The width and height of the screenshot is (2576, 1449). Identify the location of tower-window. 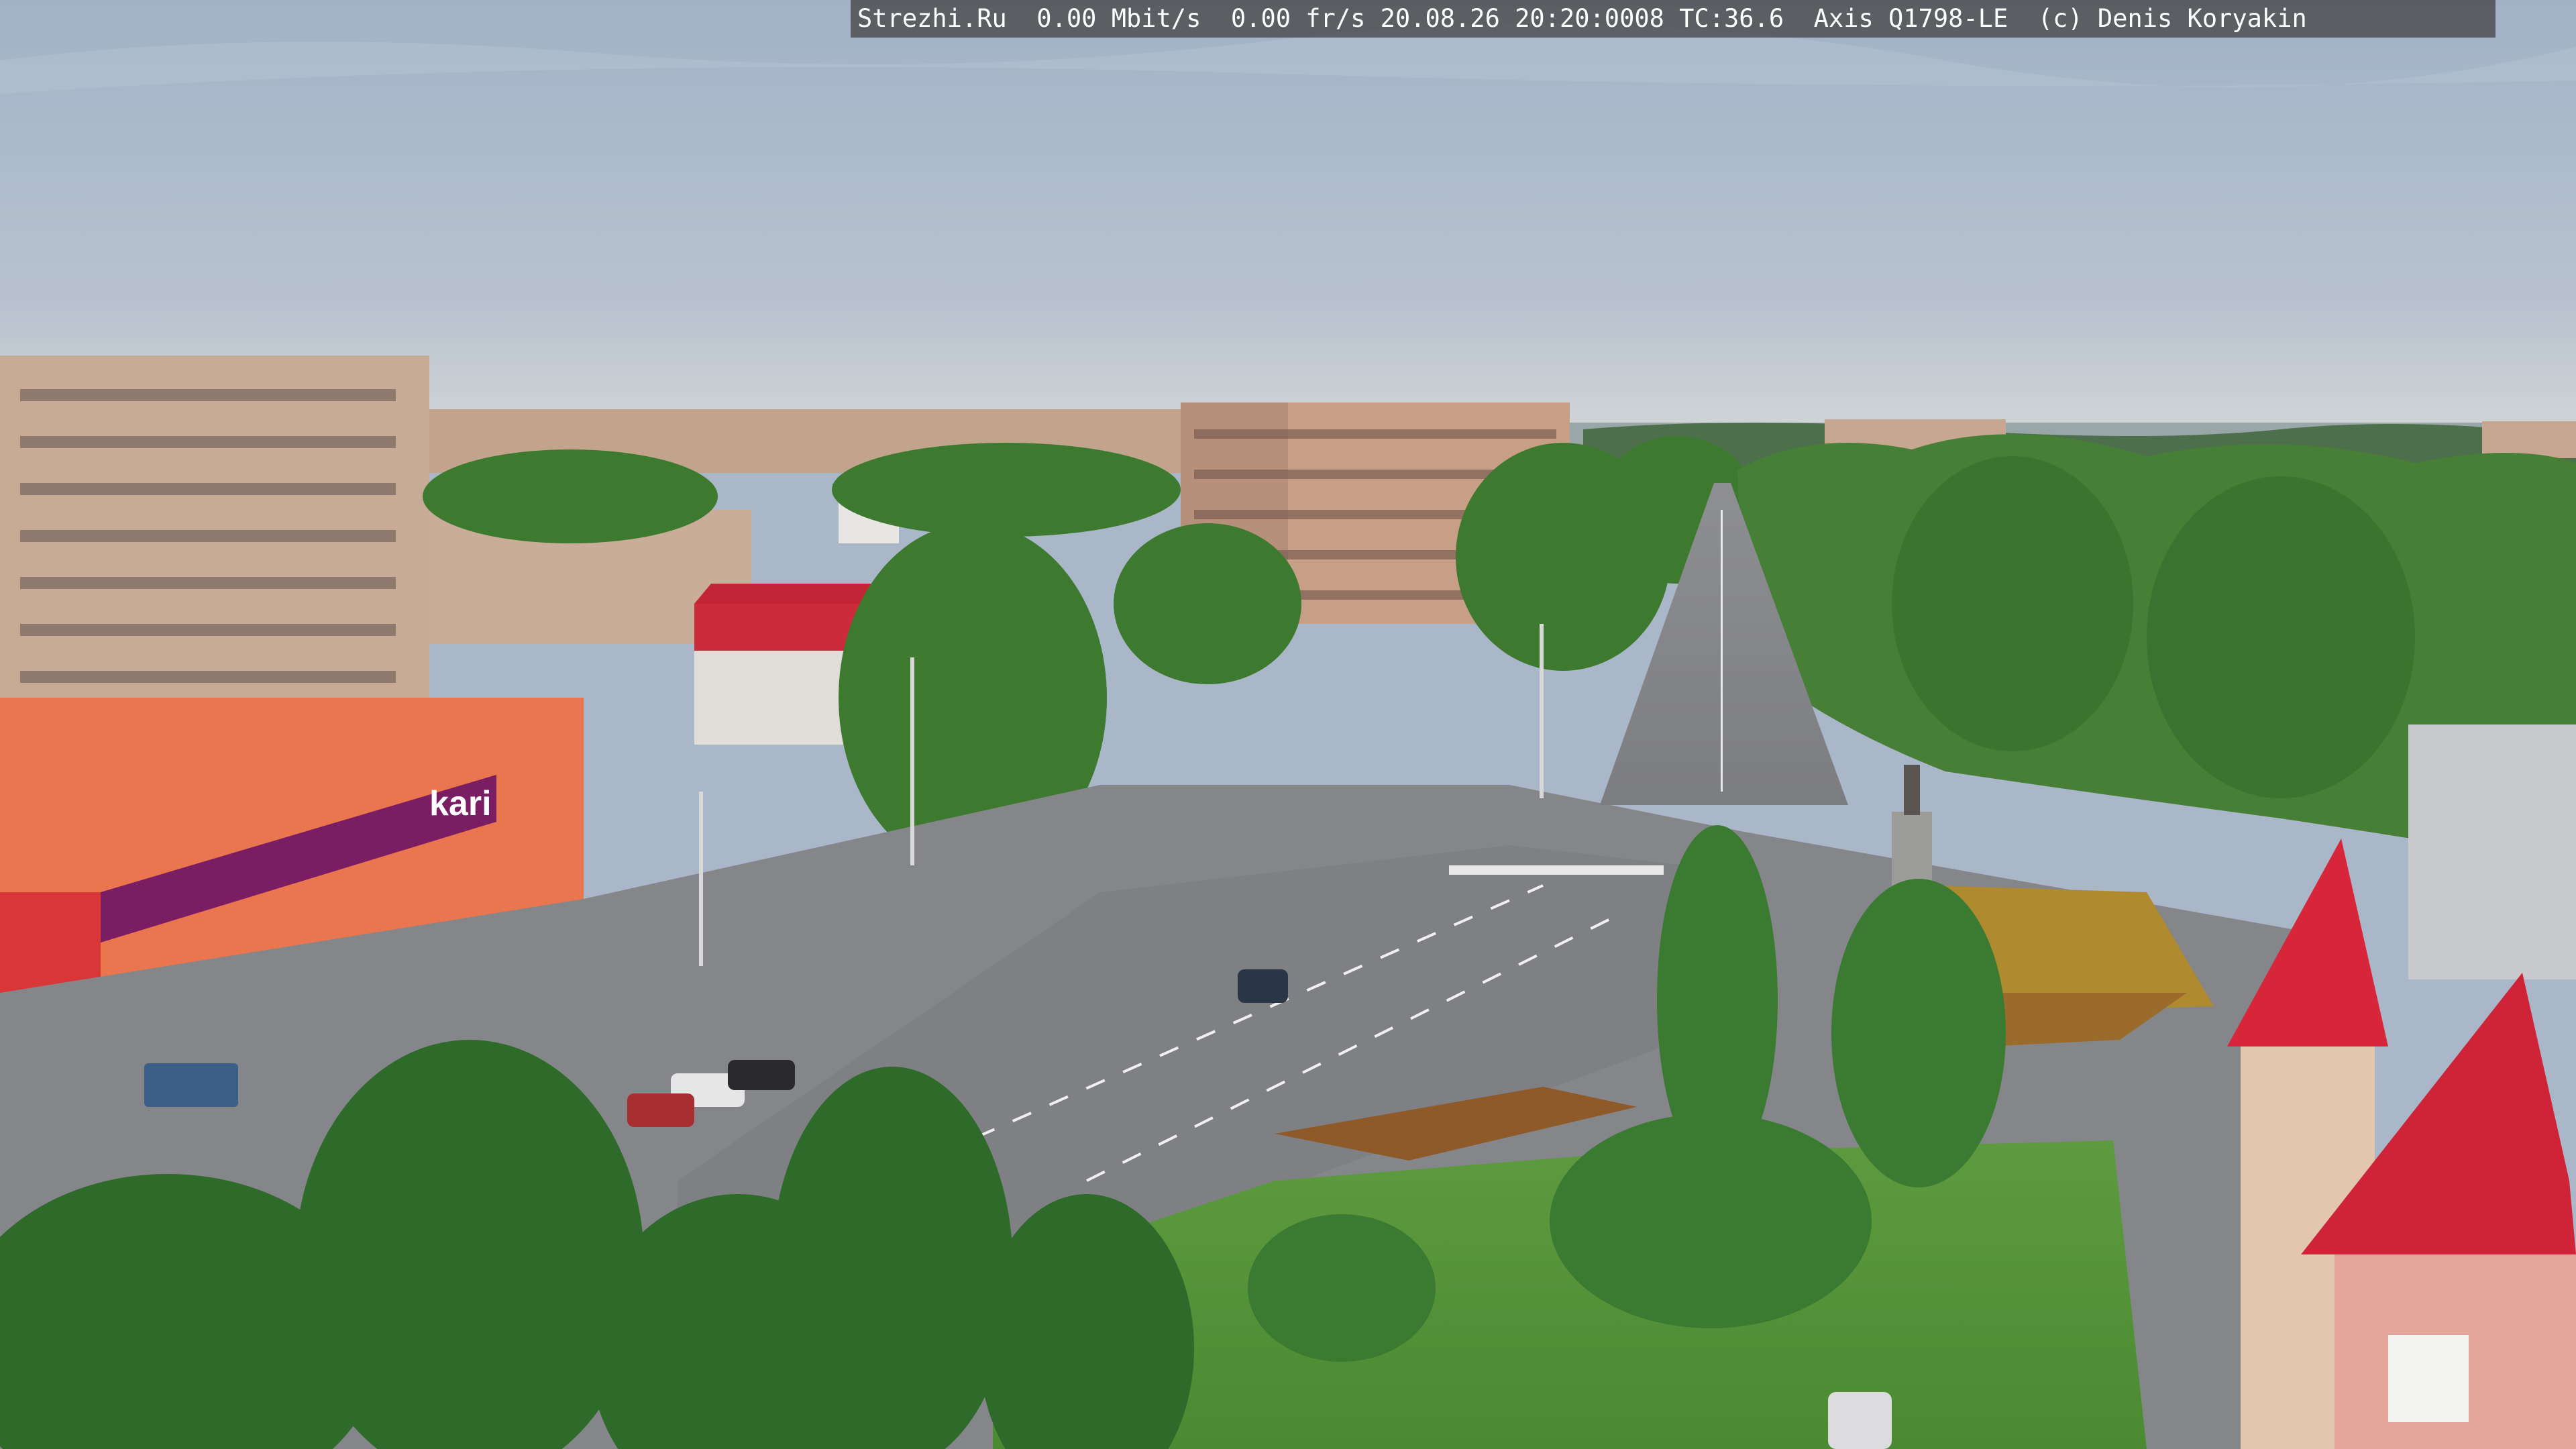
(2428, 1378).